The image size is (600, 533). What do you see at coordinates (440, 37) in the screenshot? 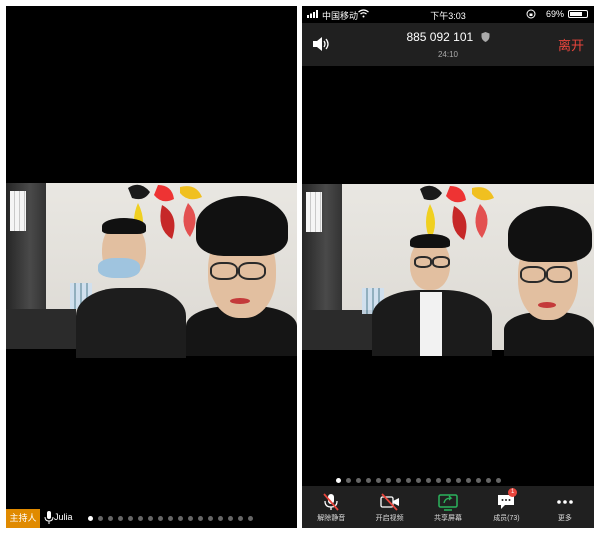
I see `meeting-id-text: 885 092 101` at bounding box center [440, 37].